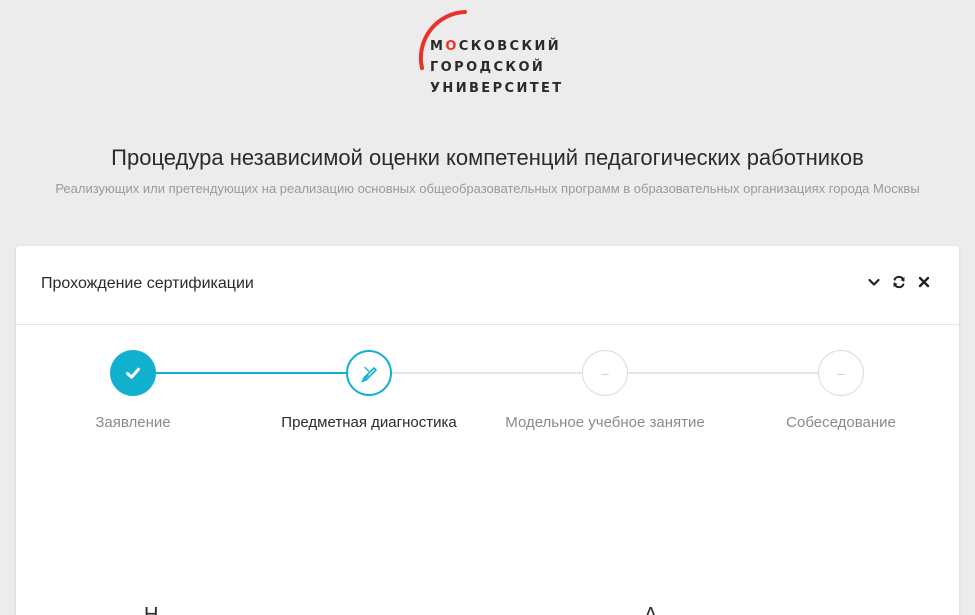 The width and height of the screenshot is (975, 615). I want to click on card-tools, so click(899, 282).